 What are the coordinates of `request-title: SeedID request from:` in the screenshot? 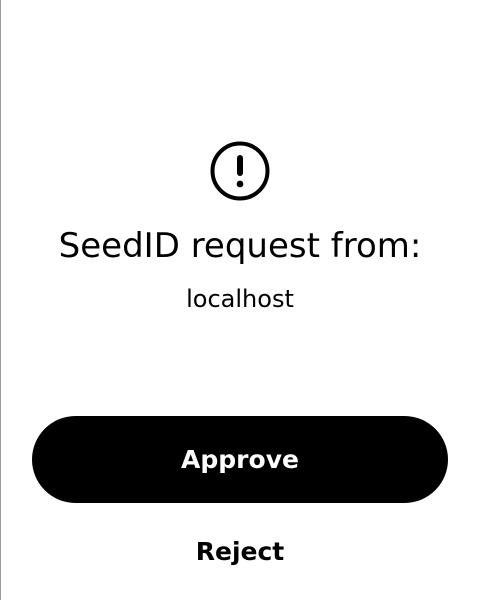 It's located at (240, 246).